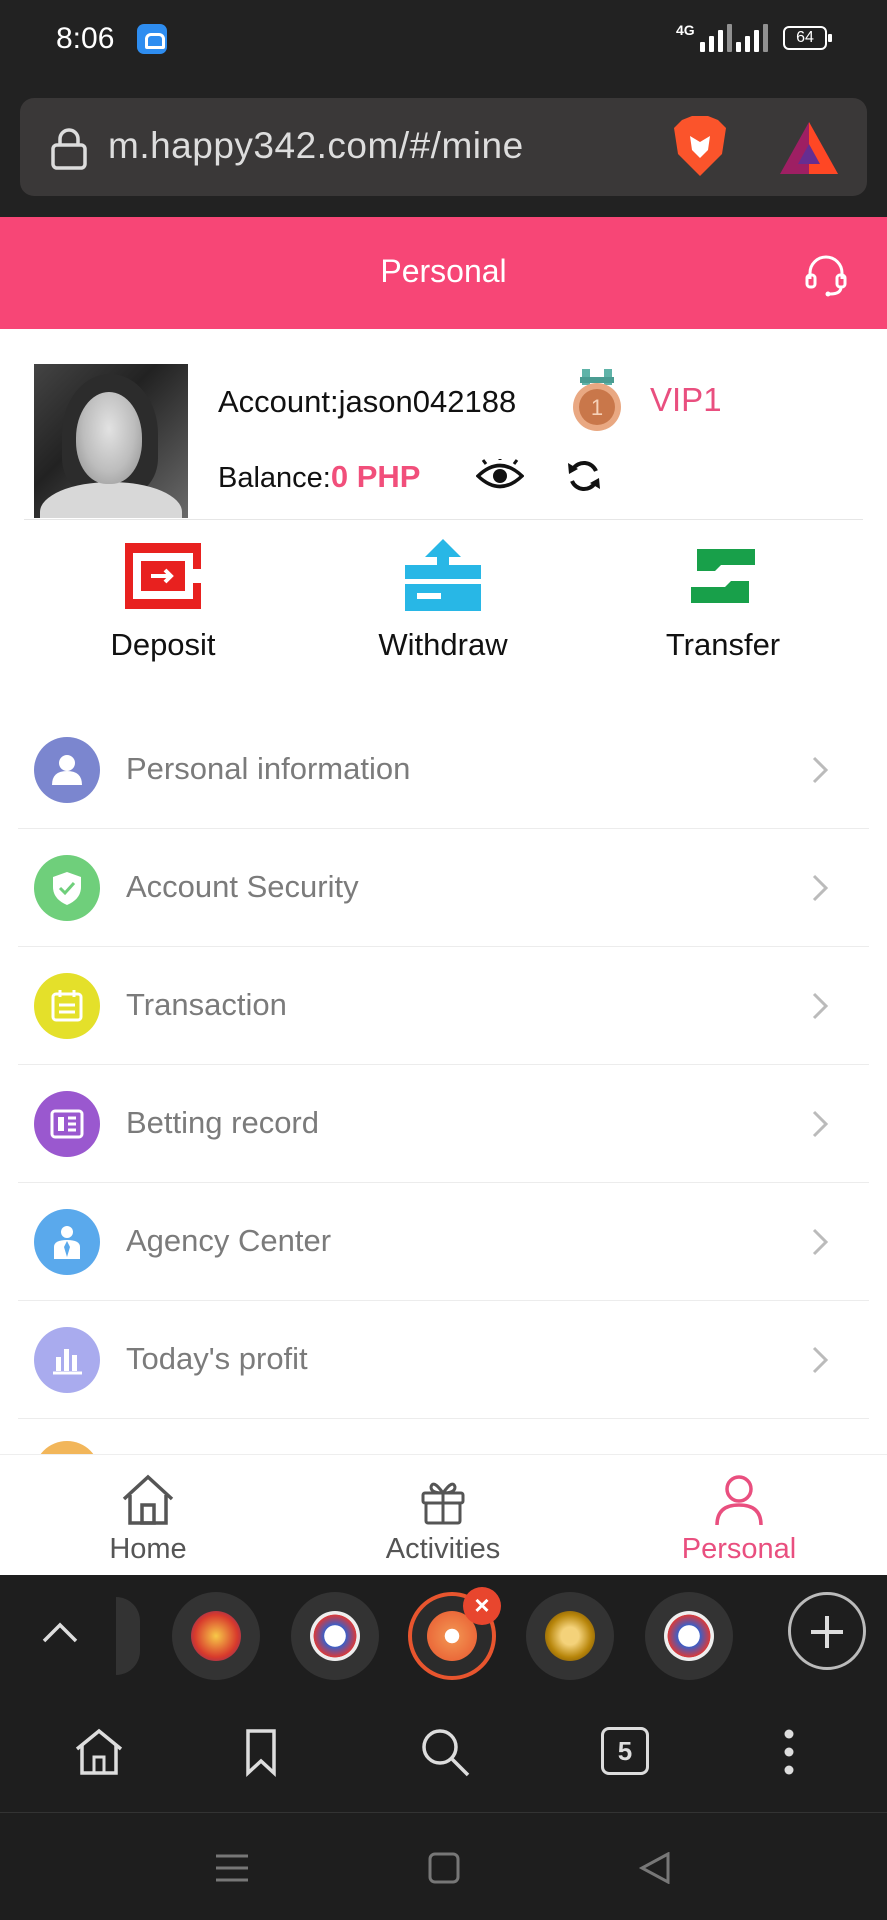 The height and width of the screenshot is (1920, 887). I want to click on nav-home: Home, so click(148, 1515).